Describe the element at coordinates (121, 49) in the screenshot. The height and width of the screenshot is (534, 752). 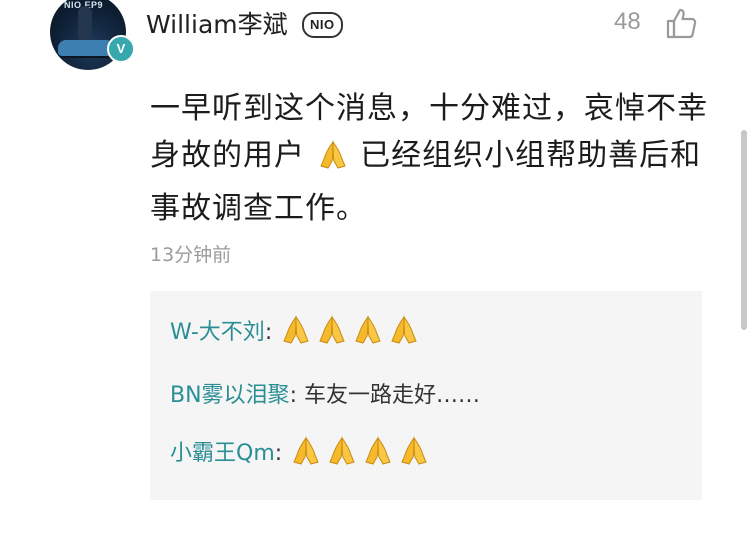
I see `verified-icon: V` at that location.